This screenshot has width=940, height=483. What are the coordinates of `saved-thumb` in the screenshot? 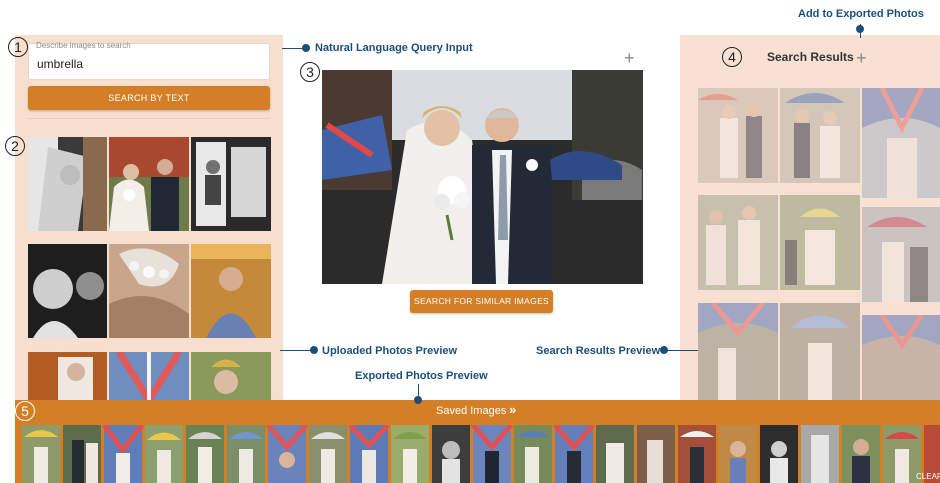 It's located at (41, 454).